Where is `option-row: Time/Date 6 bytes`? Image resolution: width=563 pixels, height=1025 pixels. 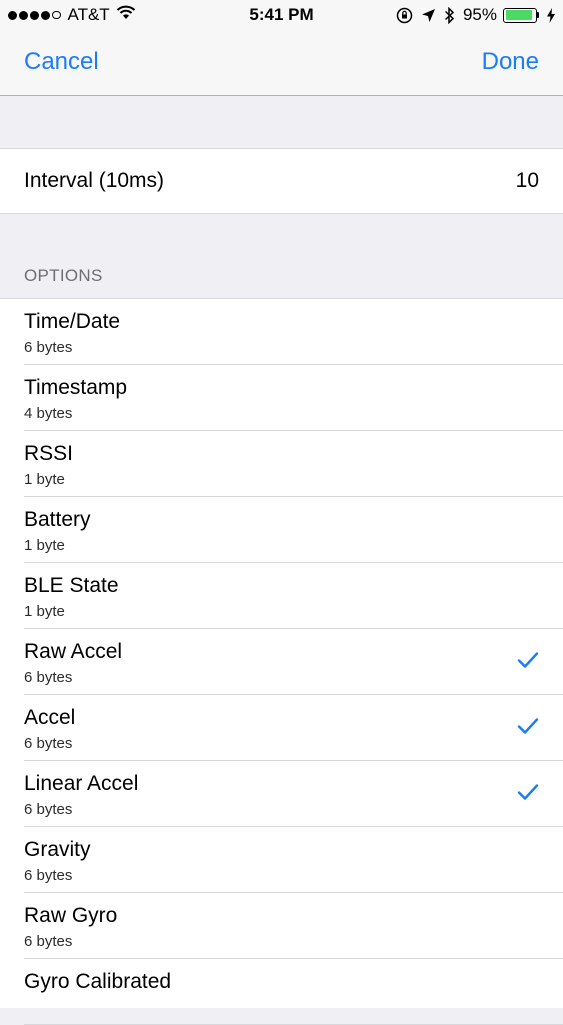
option-row: Time/Date 6 bytes is located at coordinates (281, 332).